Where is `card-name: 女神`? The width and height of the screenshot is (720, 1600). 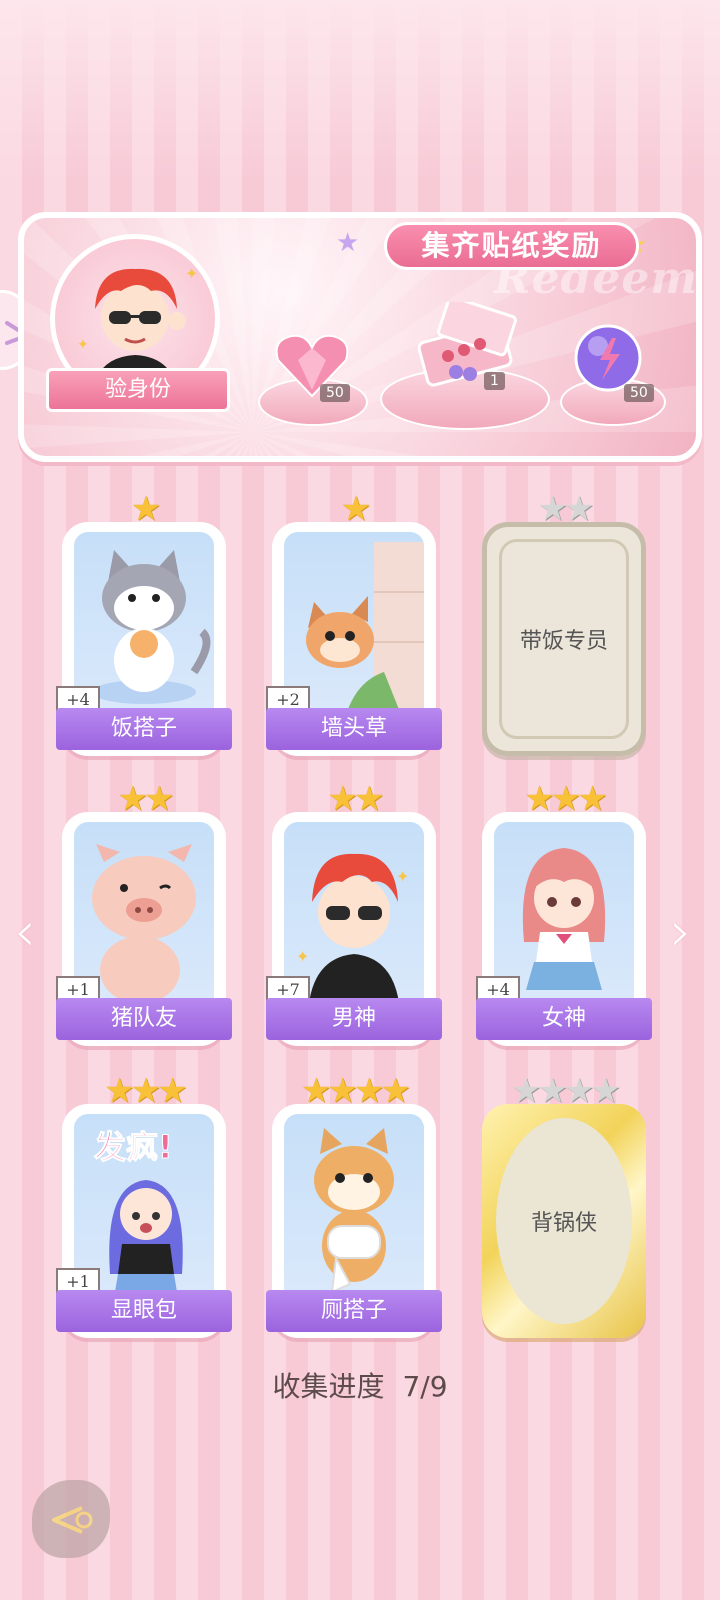
card-name: 女神 is located at coordinates (564, 1019).